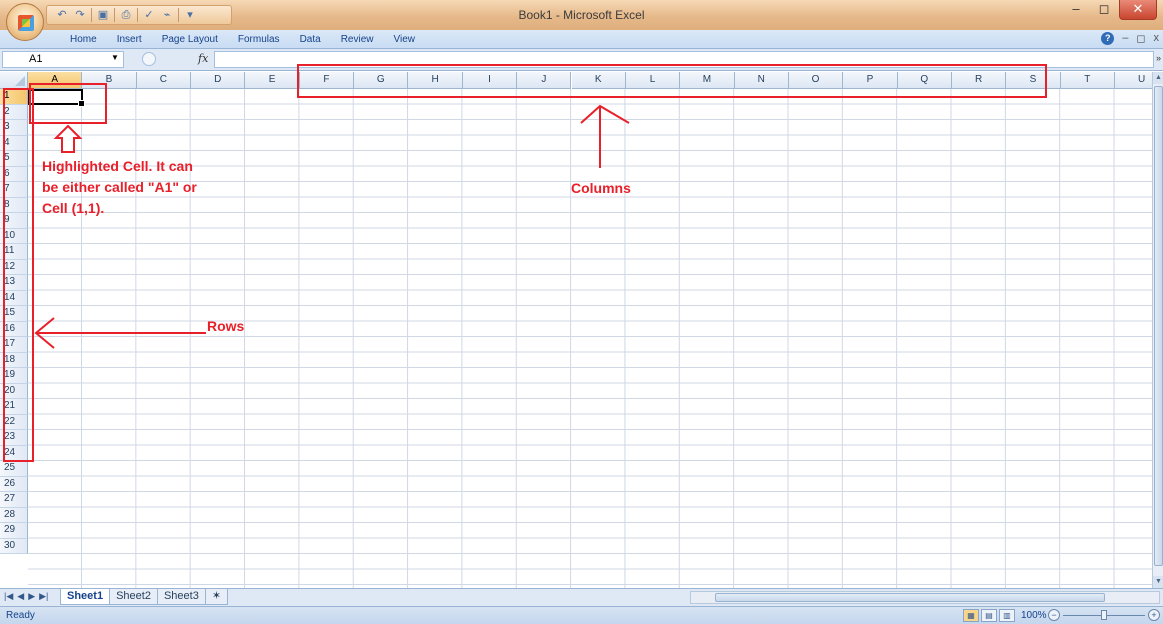  I want to click on window-title: Book1 - Microsoft Excel, so click(581, 15).